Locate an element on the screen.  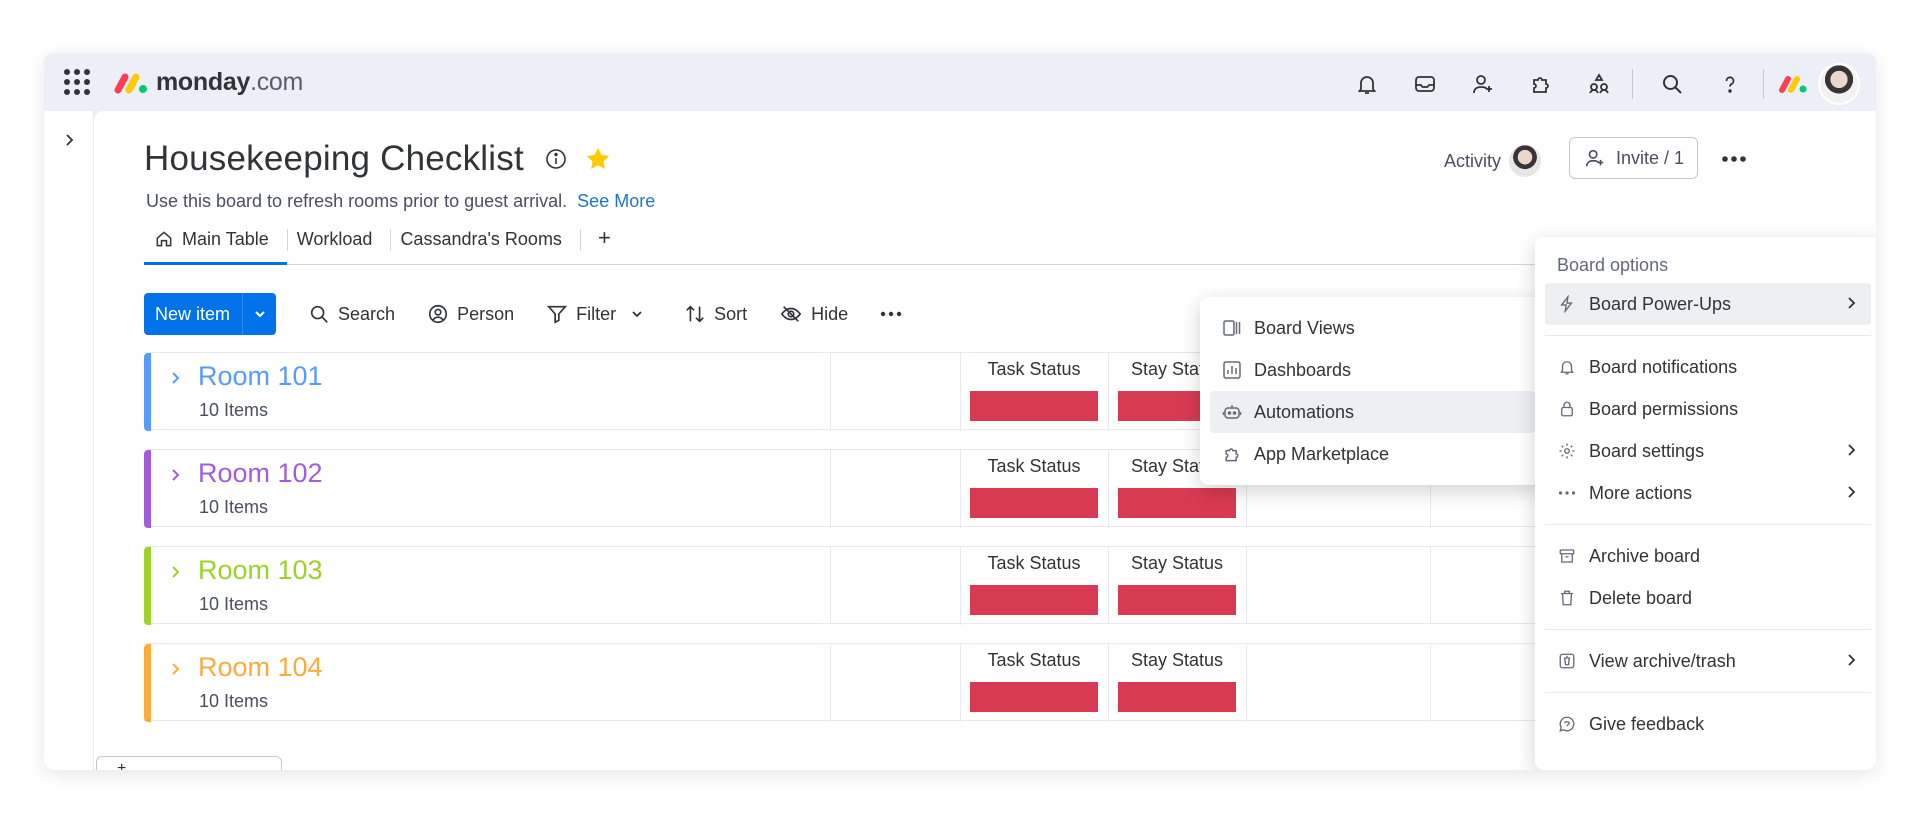
board-title: Housekeeping Checklist is located at coordinates (334, 159).